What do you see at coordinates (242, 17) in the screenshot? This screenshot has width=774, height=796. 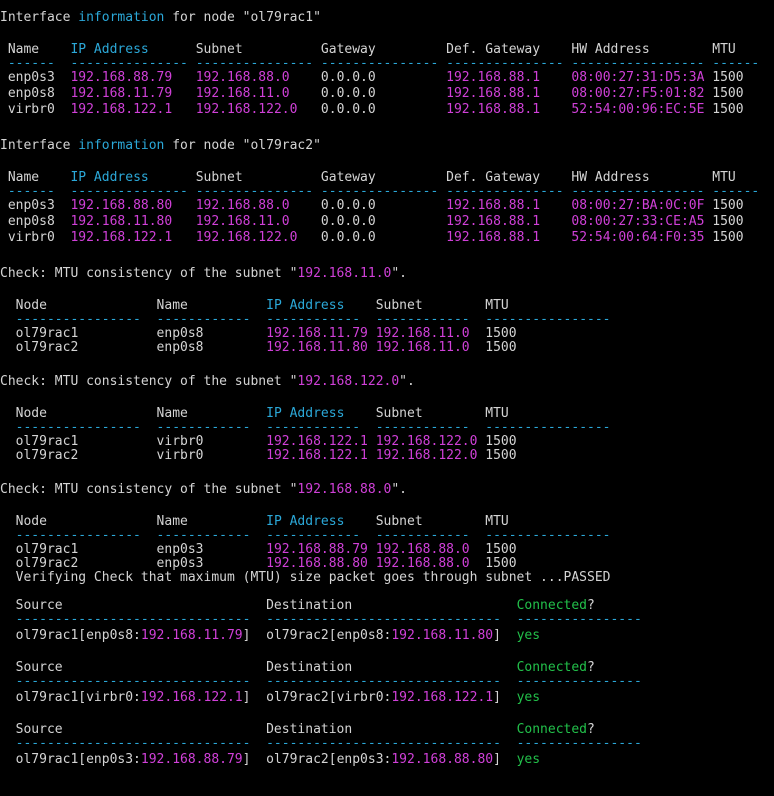 I see `terminal-text: for node "ol79rac1"` at bounding box center [242, 17].